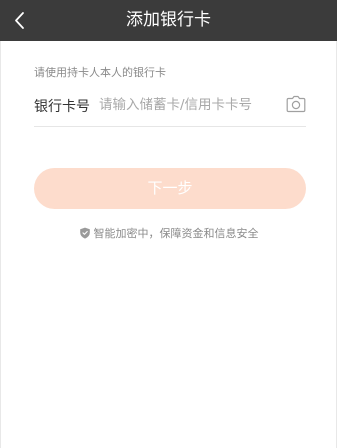 This screenshot has height=448, width=337. I want to click on security-note-text: 智能加密中，保障资金和信息安全, so click(176, 233).